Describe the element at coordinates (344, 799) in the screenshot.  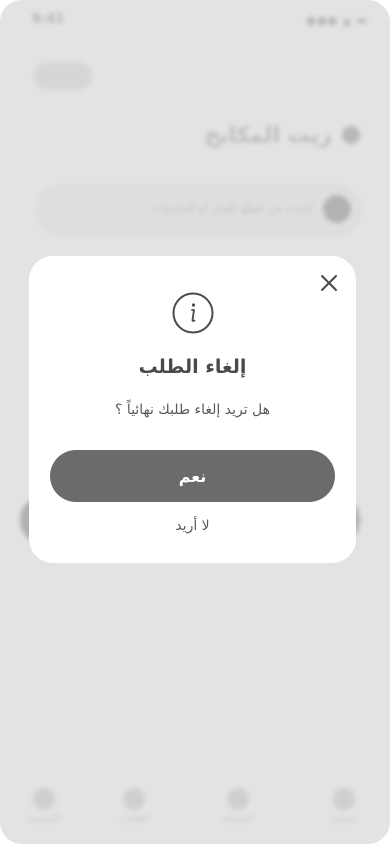
I see `user-icon` at that location.